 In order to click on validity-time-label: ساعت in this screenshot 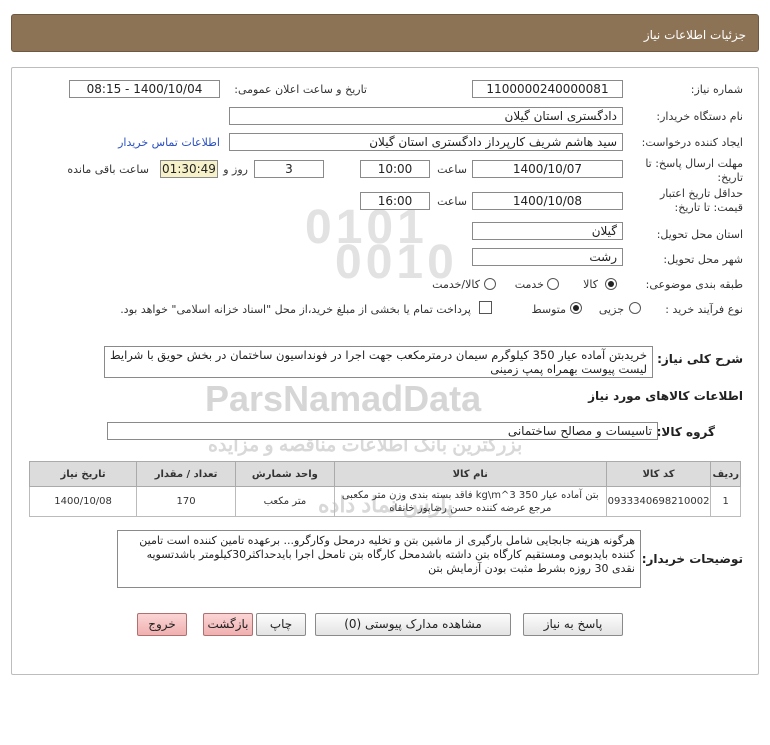, I will do `click(452, 201)`.